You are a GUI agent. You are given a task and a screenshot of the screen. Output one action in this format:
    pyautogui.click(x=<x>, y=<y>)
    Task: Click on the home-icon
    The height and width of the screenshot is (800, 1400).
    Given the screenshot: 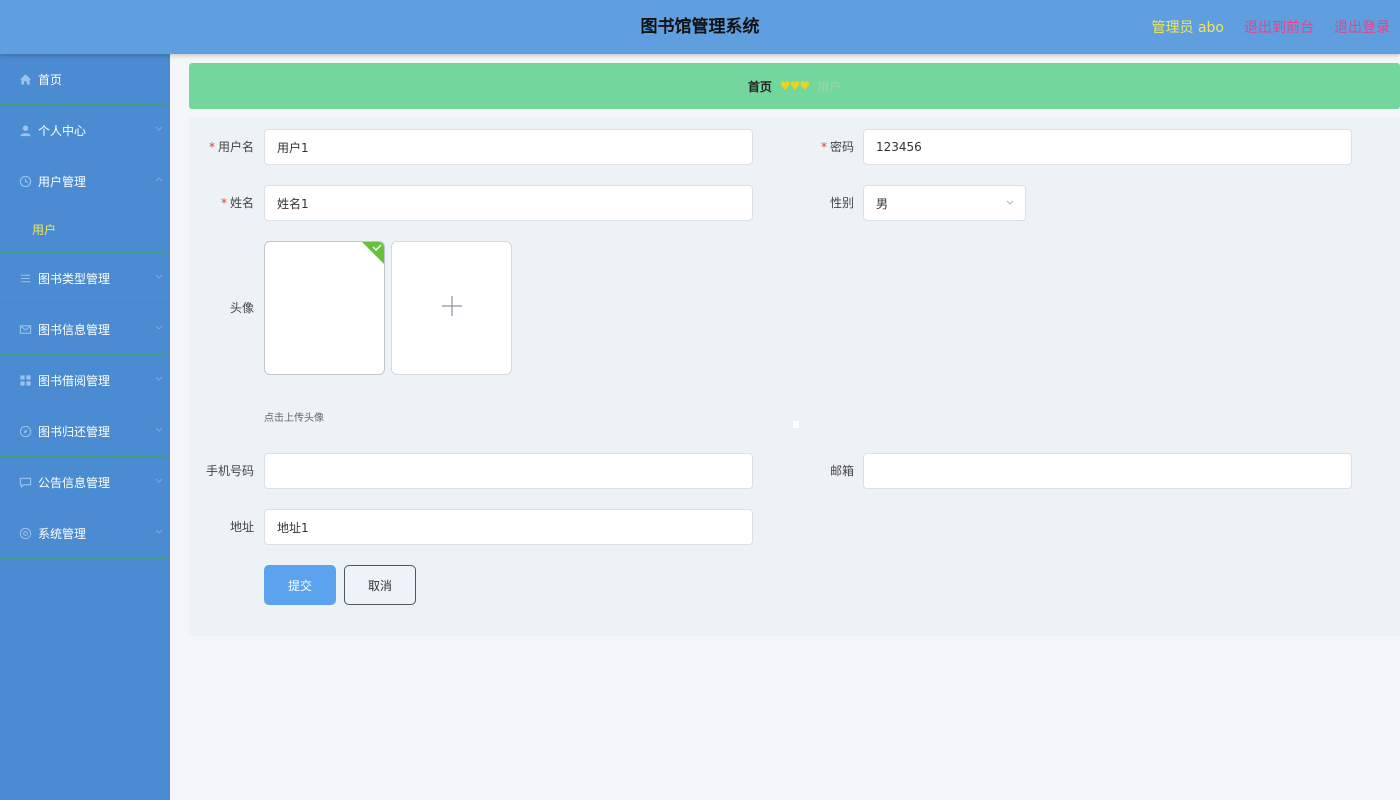 What is the action you would take?
    pyautogui.click(x=25, y=79)
    